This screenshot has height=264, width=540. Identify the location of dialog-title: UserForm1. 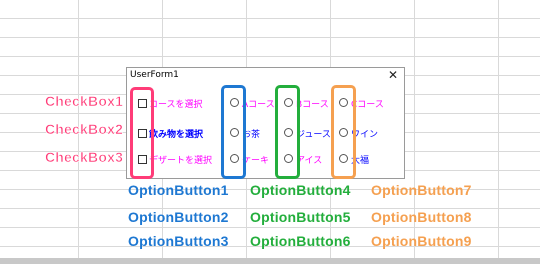
(154, 75).